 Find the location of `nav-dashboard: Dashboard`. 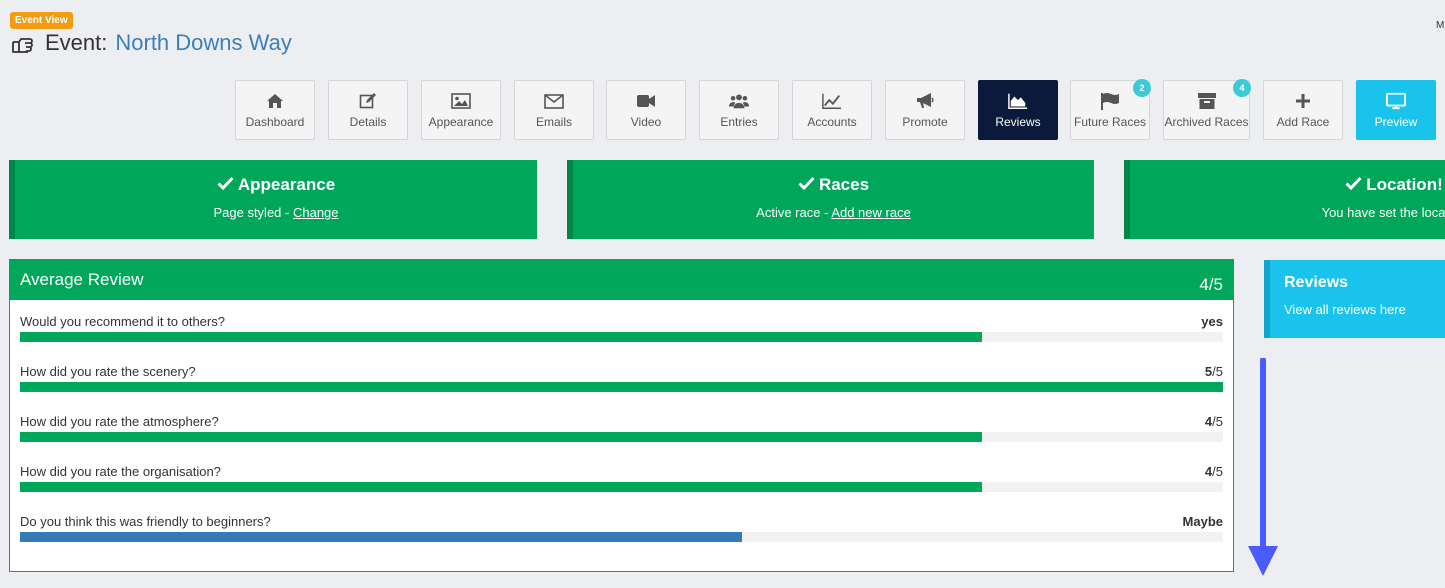

nav-dashboard: Dashboard is located at coordinates (275, 110).